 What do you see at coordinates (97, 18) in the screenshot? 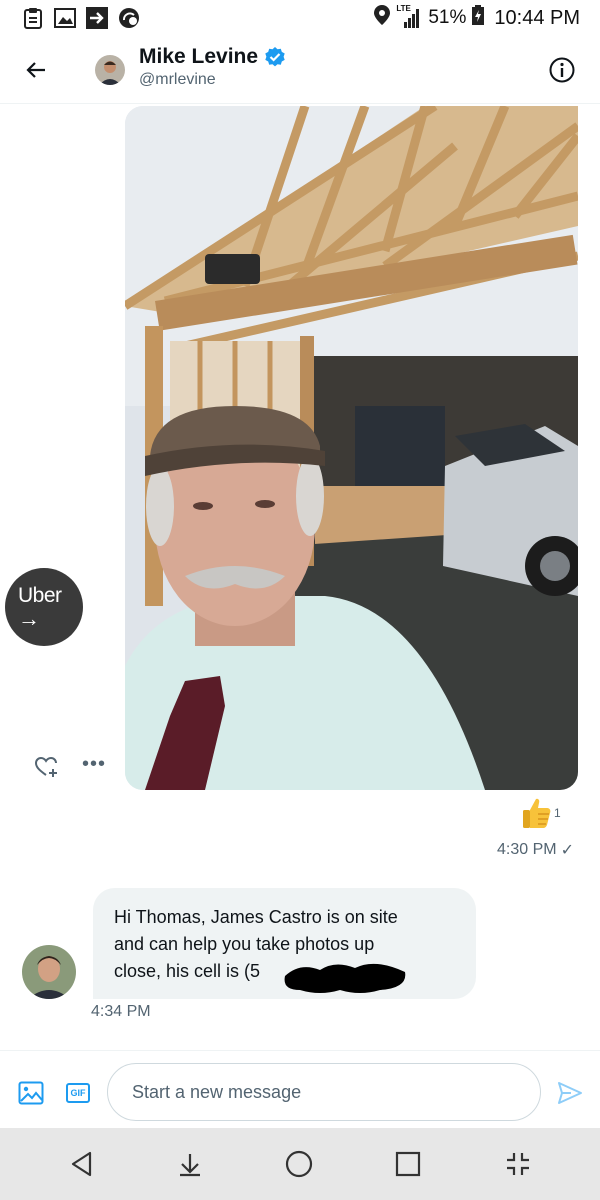
I see `arrow-box-icon` at bounding box center [97, 18].